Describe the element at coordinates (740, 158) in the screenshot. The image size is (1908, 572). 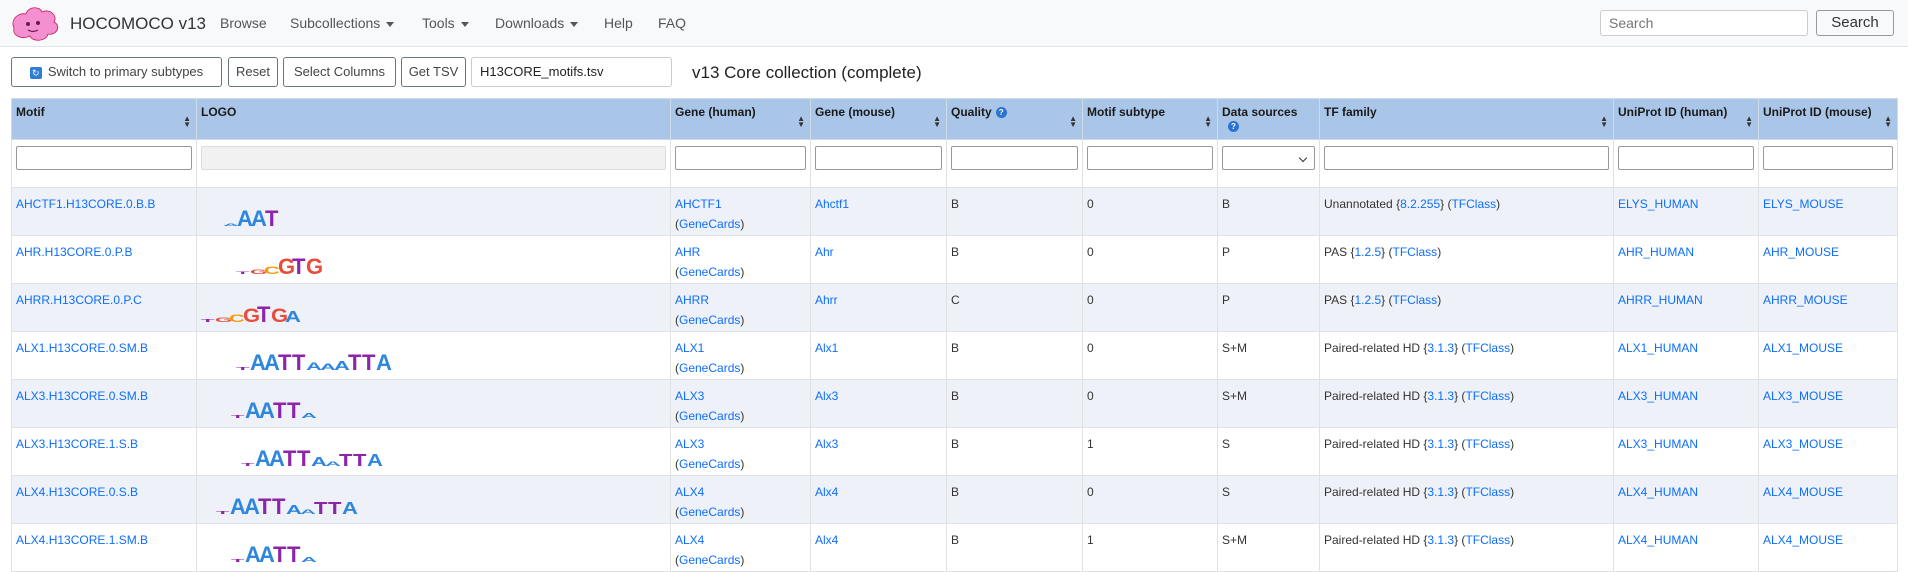
I see `filter-gene-human-input` at that location.